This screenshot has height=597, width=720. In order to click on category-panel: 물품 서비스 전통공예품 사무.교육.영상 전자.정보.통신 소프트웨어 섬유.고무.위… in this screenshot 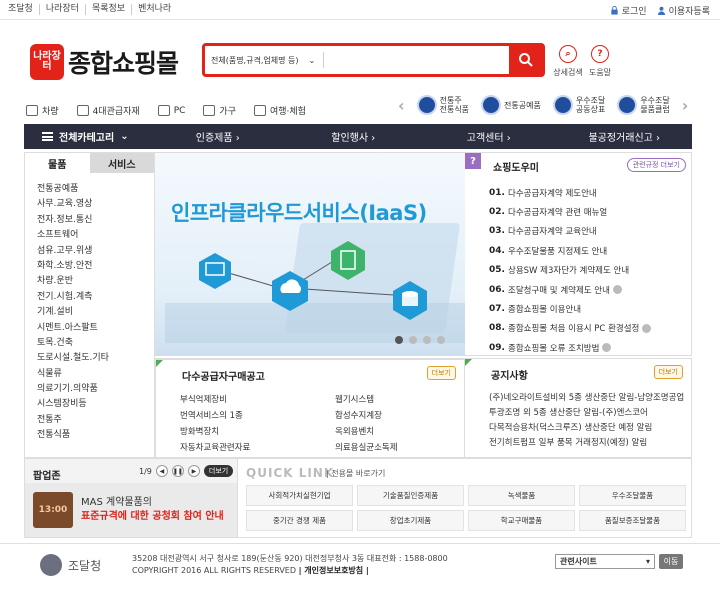, I will do `click(89, 305)`.